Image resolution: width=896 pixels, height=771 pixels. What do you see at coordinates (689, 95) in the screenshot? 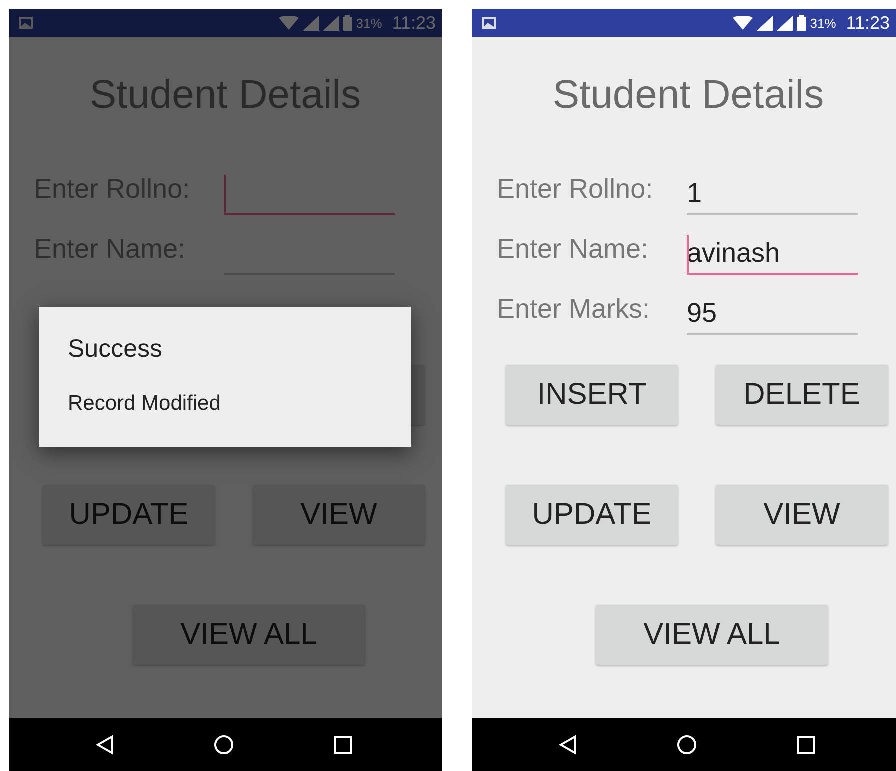
I see `screen-title: Student Details` at bounding box center [689, 95].